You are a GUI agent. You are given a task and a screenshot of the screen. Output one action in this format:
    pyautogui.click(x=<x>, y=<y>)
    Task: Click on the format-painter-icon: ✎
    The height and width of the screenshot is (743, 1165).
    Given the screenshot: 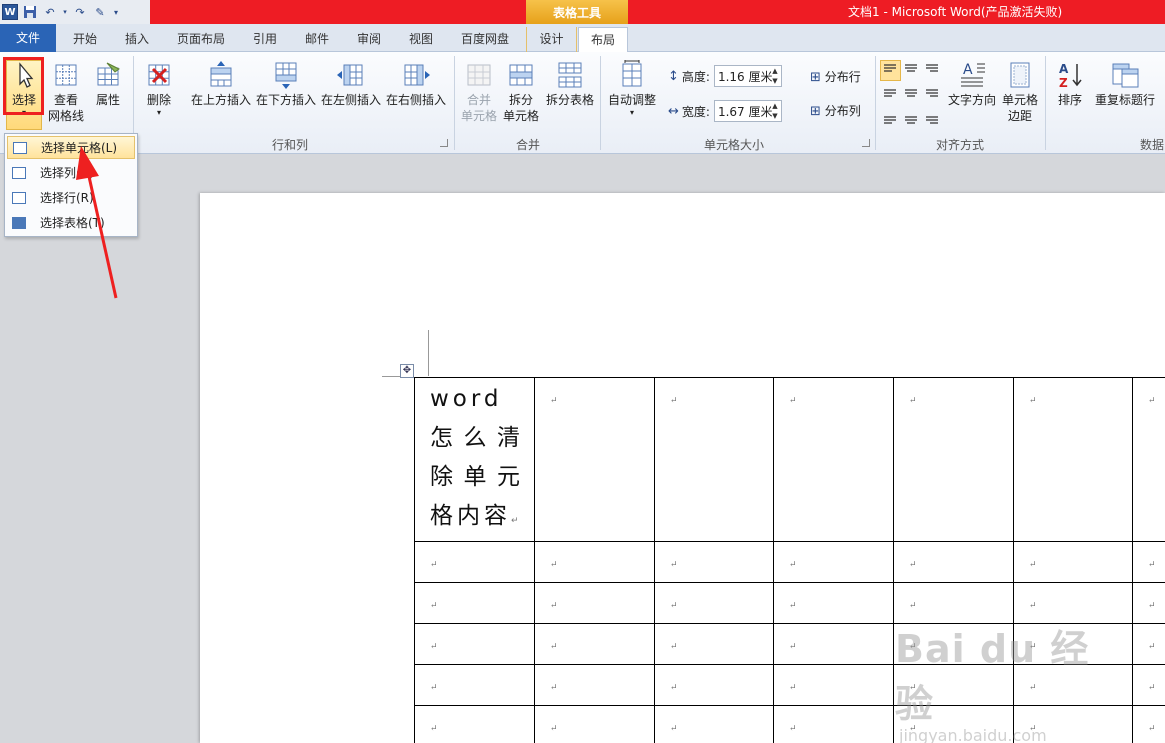 What is the action you would take?
    pyautogui.click(x=100, y=12)
    